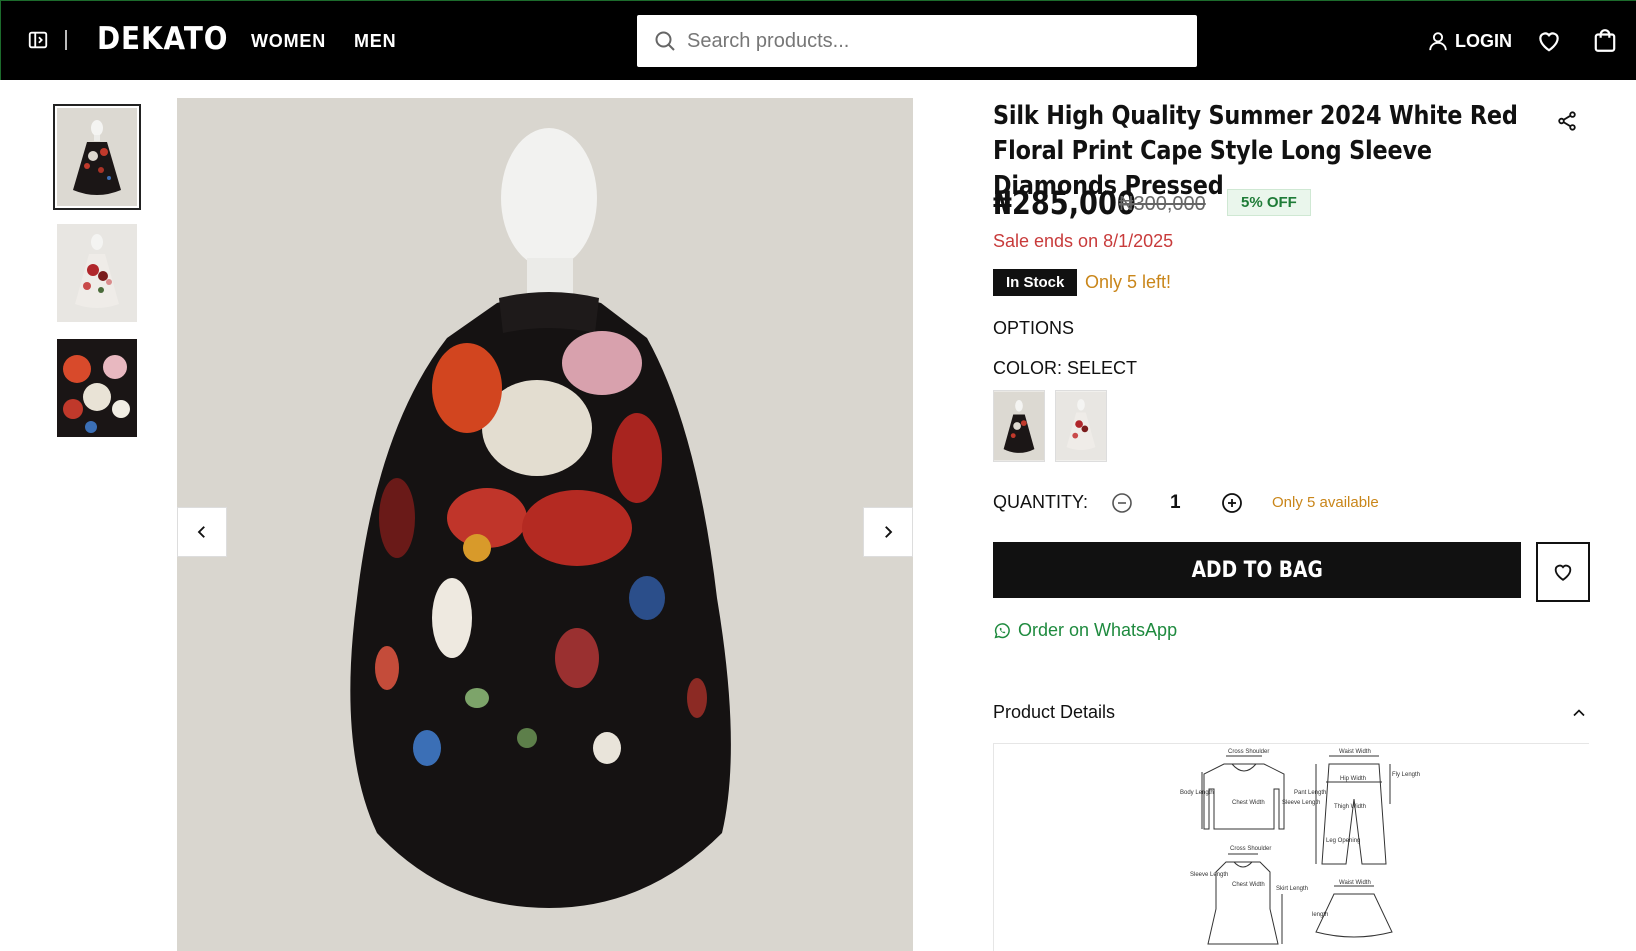 This screenshot has width=1636, height=951. What do you see at coordinates (1549, 41) in the screenshot?
I see `wishlist-heart-icon` at bounding box center [1549, 41].